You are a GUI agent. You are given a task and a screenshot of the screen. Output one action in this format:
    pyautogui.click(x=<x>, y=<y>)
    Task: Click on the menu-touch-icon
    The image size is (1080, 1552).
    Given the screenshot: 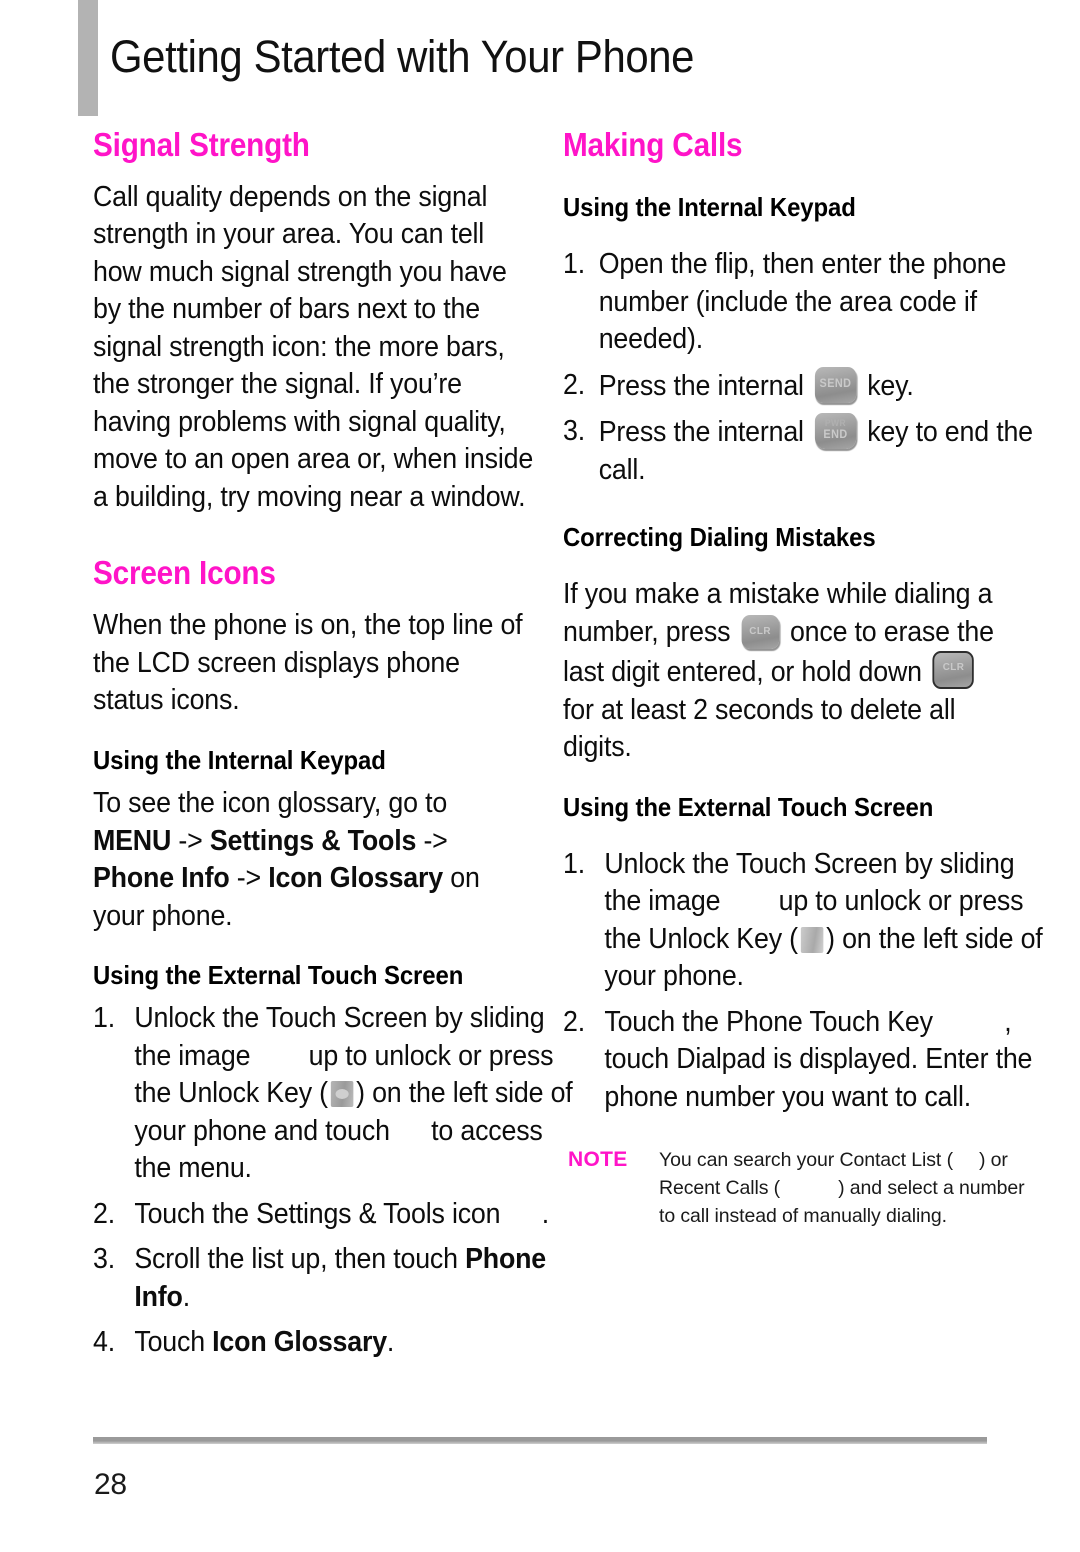 What is the action you would take?
    pyautogui.click(x=410, y=1132)
    